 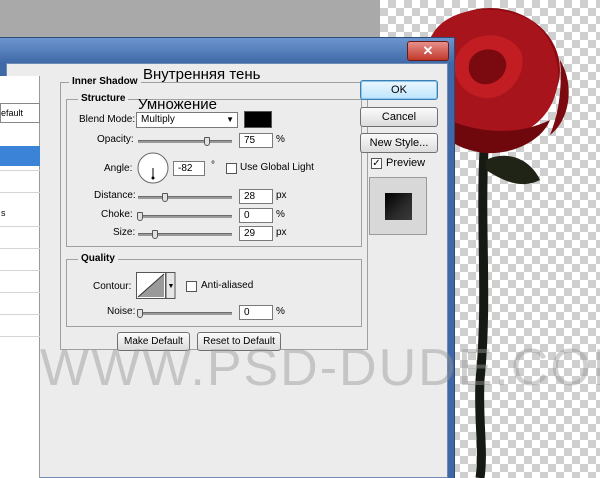 What do you see at coordinates (320, 368) in the screenshot?
I see `site-watermark: WWW.PSD-DUDE.COM` at bounding box center [320, 368].